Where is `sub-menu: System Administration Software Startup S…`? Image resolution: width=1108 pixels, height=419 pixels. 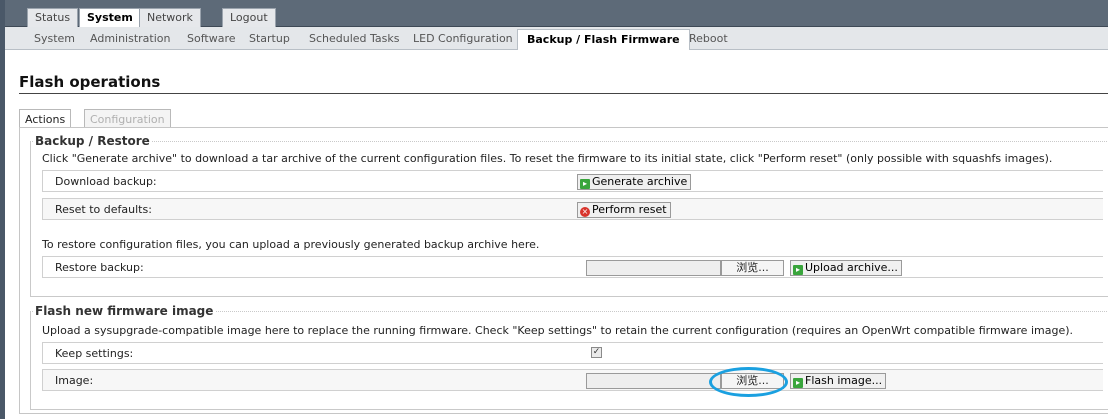
sub-menu: System Administration Software Startup S… is located at coordinates (556, 38).